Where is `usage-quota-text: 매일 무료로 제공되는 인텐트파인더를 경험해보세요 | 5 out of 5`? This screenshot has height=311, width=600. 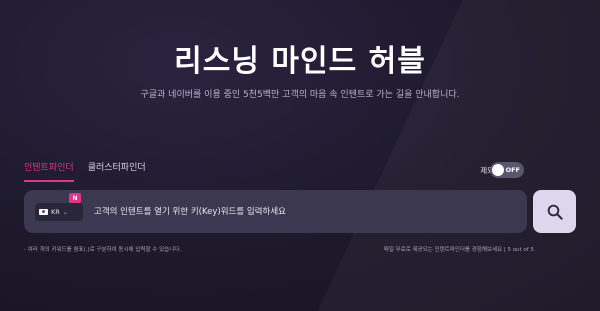
usage-quota-text: 매일 무료로 제공되는 인텐트파인더를 경험해보세요 | 5 out of 5 is located at coordinates (458, 250).